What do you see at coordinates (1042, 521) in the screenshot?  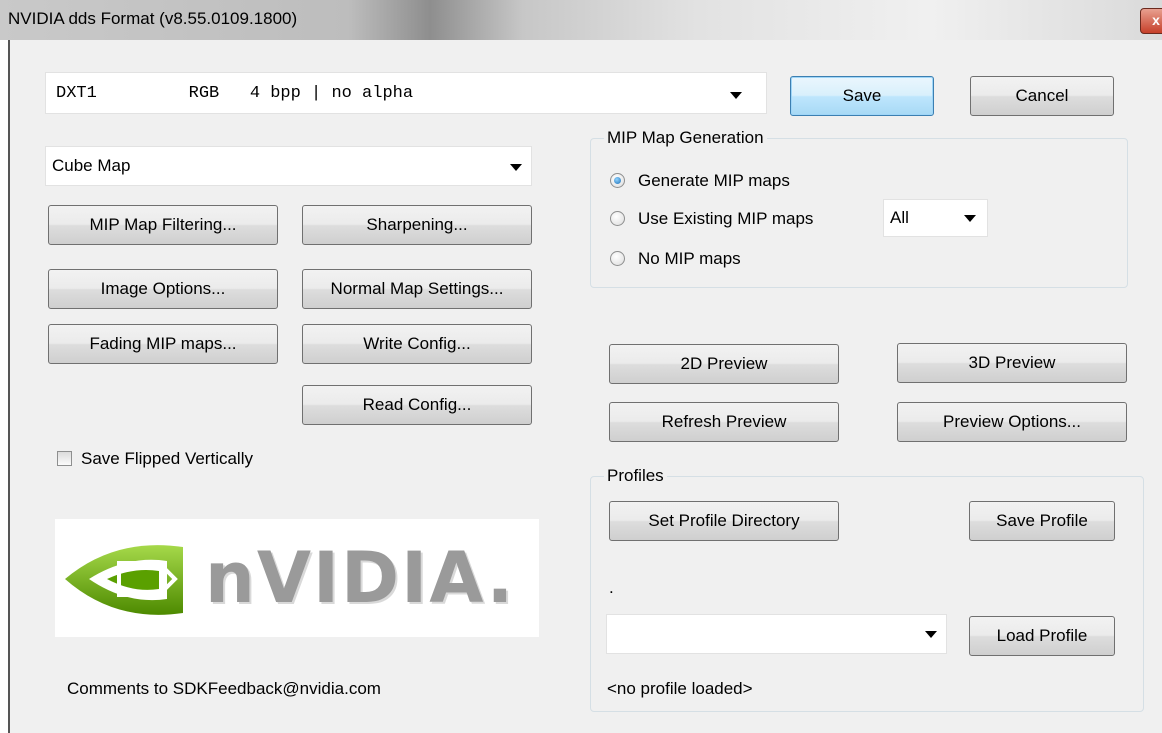 I see `save-profile-button: Save Profile` at bounding box center [1042, 521].